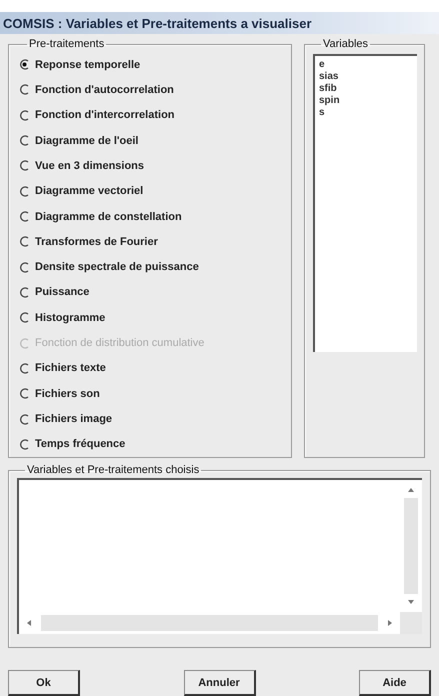 The image size is (439, 696). Describe the element at coordinates (411, 623) in the screenshot. I see `scrollbar-corner` at that location.